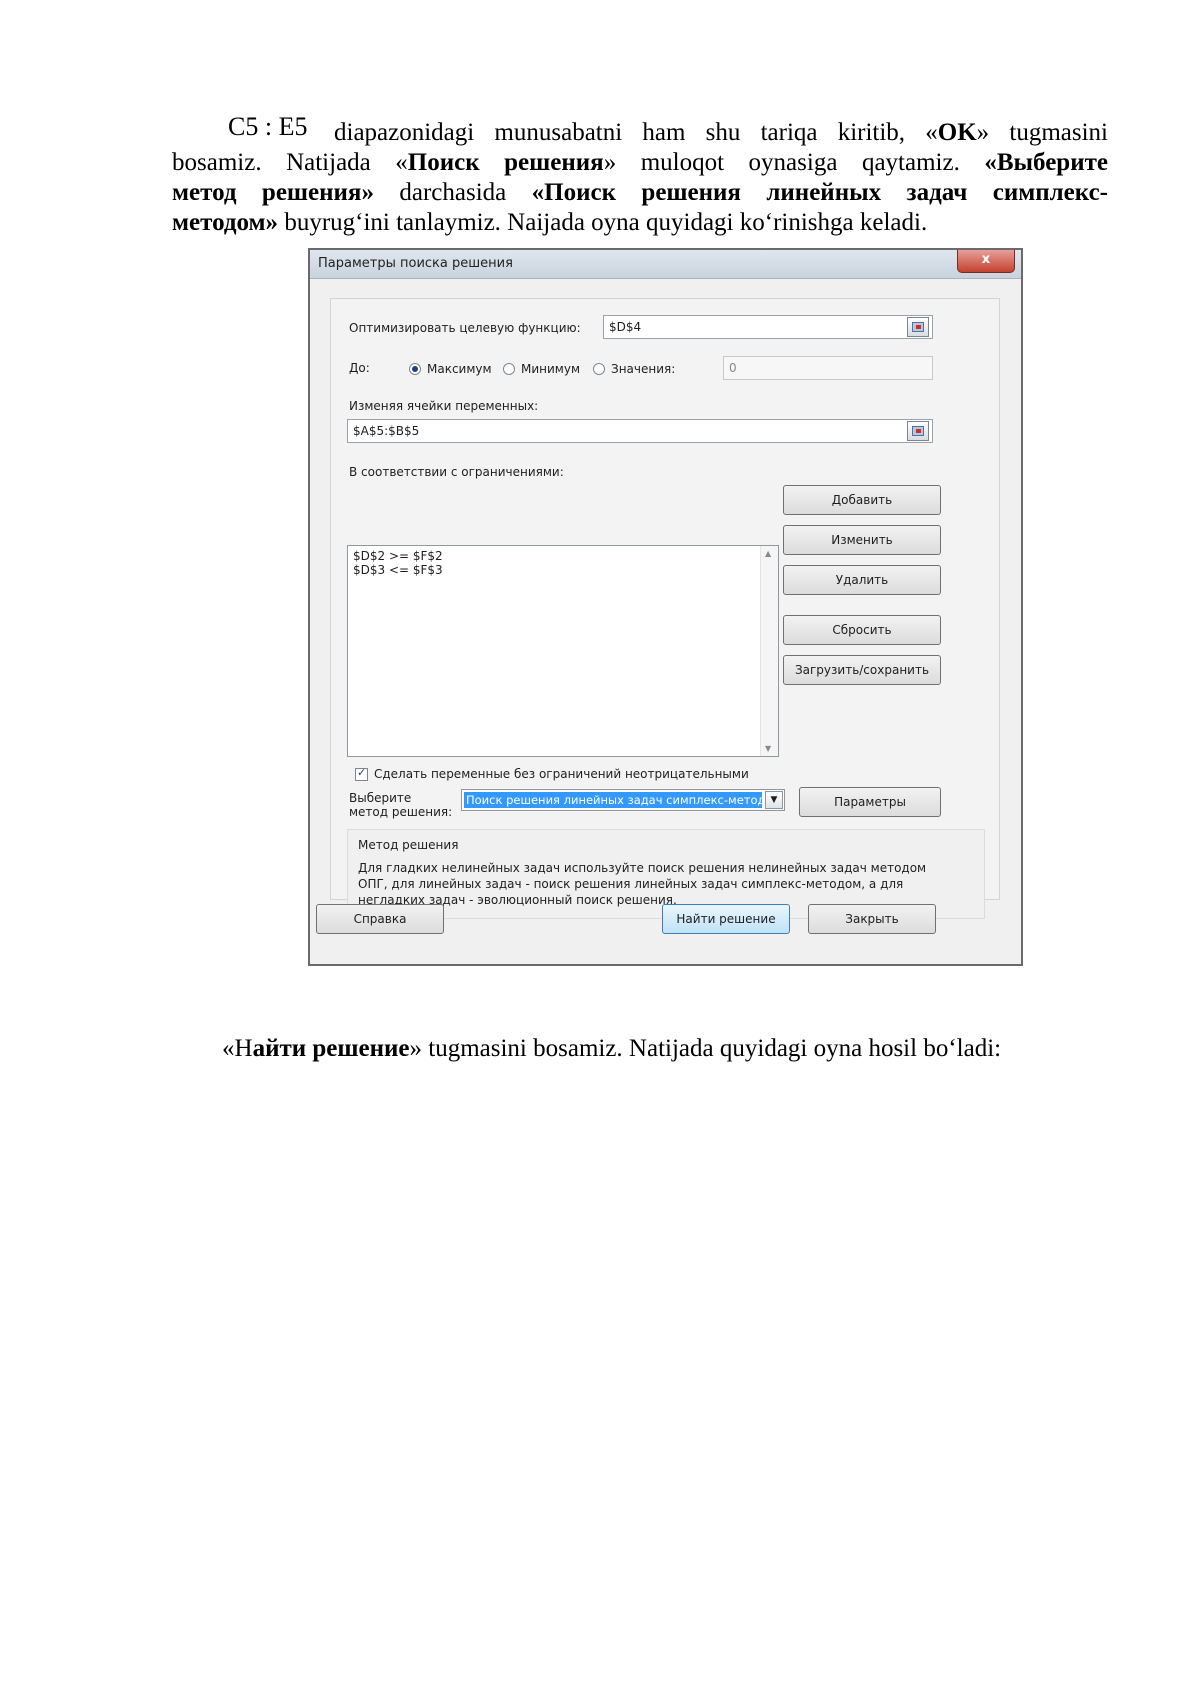 This screenshot has height=1684, width=1190. Describe the element at coordinates (862, 540) in the screenshot. I see `change-button: Изменить` at that location.